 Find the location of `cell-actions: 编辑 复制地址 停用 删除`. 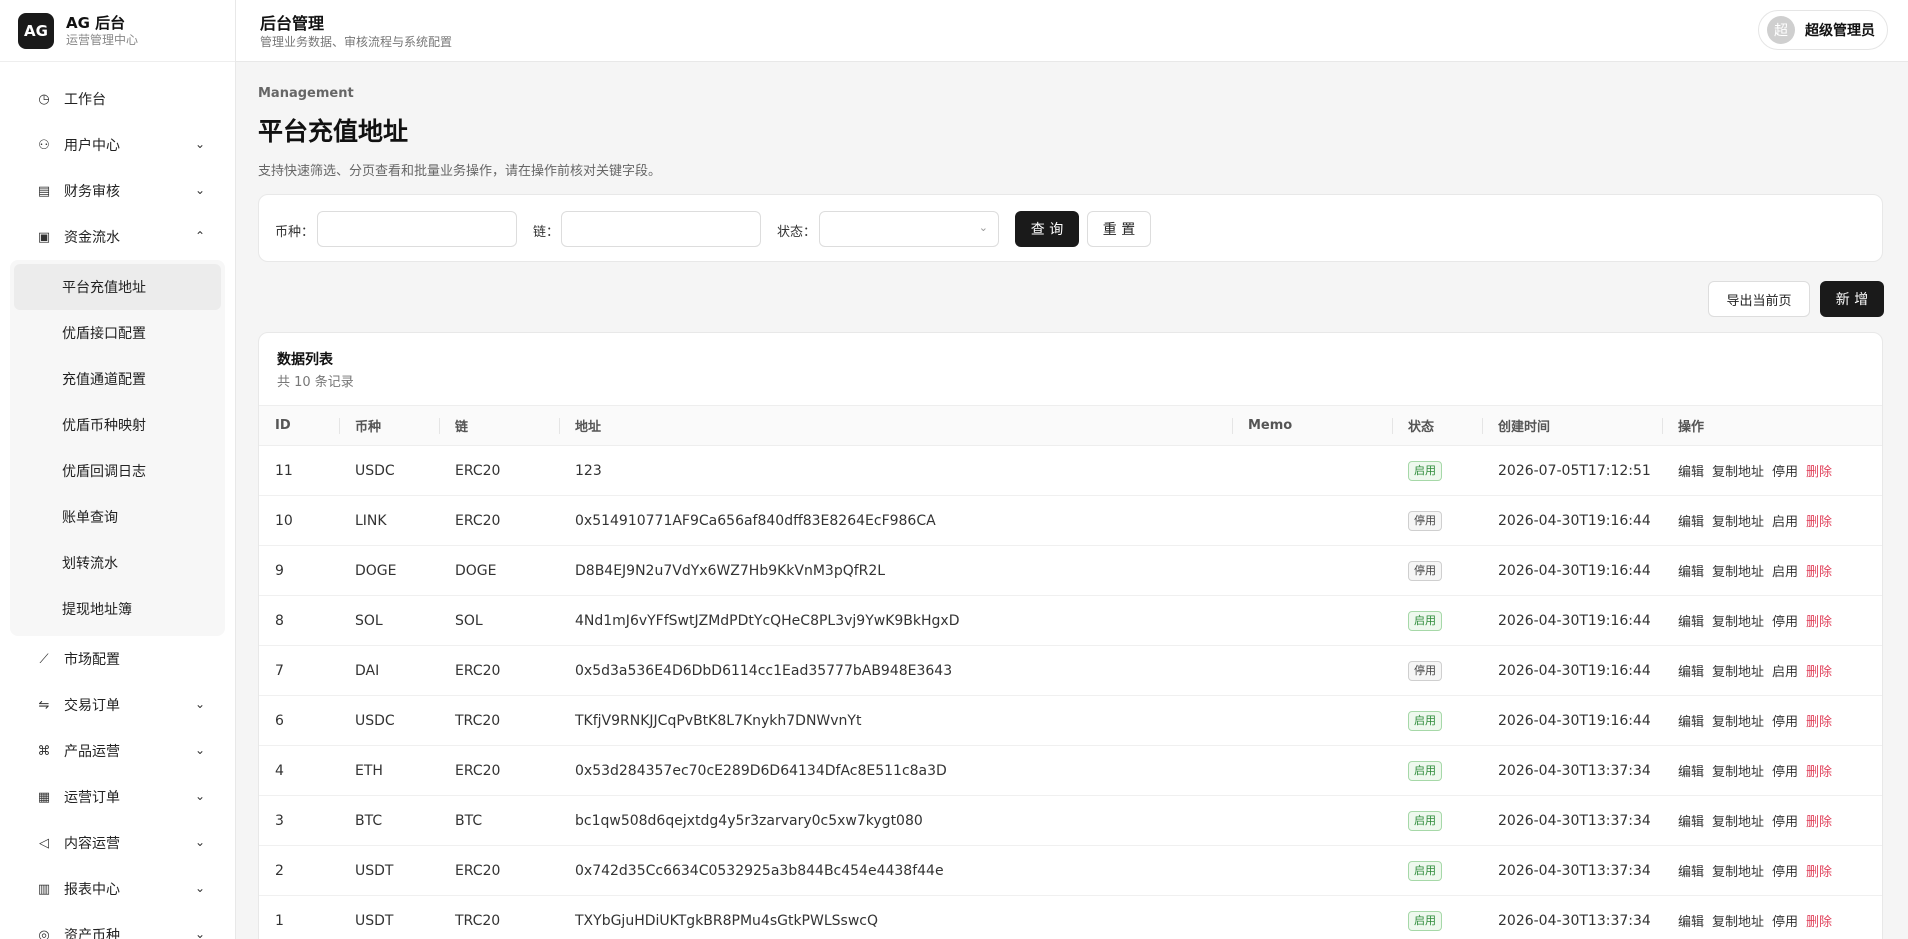

cell-actions: 编辑 复制地址 停用 删除 is located at coordinates (1772, 621).